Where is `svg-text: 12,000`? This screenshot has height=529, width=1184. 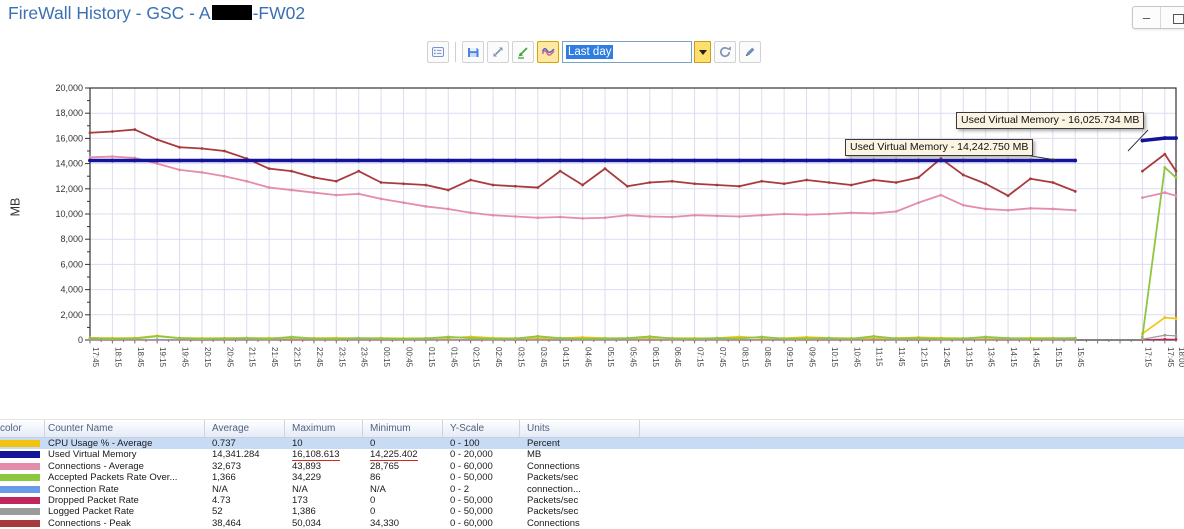 svg-text: 12,000 is located at coordinates (69, 189).